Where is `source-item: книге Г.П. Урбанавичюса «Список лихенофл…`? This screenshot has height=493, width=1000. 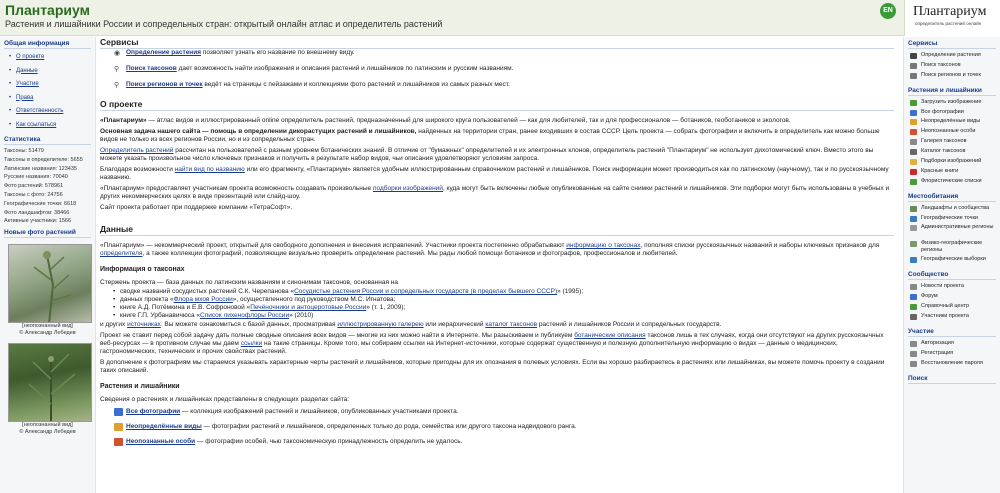 source-item: книге Г.П. Урбанавичюса «Список лихенофл… is located at coordinates (497, 316).